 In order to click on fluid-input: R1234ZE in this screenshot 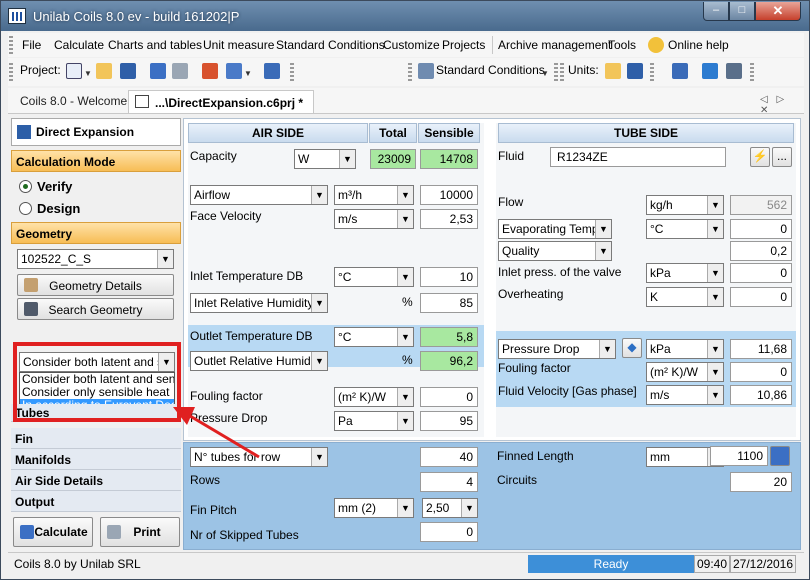, I will do `click(638, 157)`.